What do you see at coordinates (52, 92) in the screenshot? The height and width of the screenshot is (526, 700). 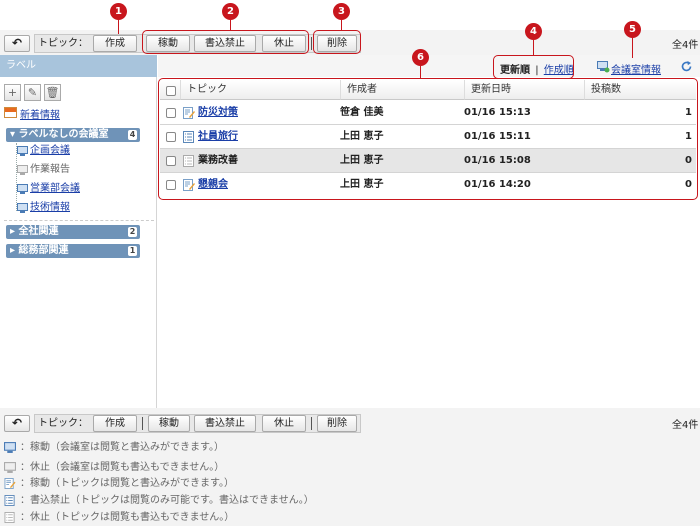 I see `trash-label-icon: 🗑` at bounding box center [52, 92].